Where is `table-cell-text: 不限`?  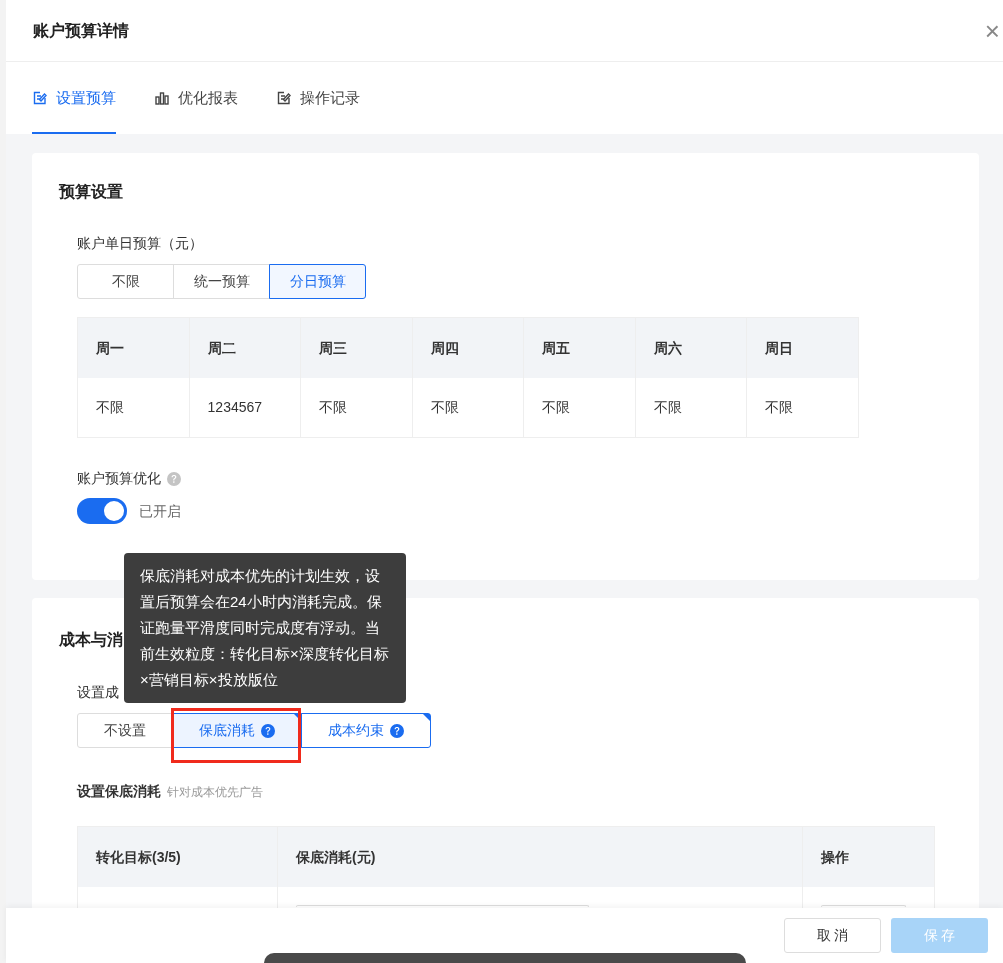
table-cell-text: 不限 is located at coordinates (779, 407).